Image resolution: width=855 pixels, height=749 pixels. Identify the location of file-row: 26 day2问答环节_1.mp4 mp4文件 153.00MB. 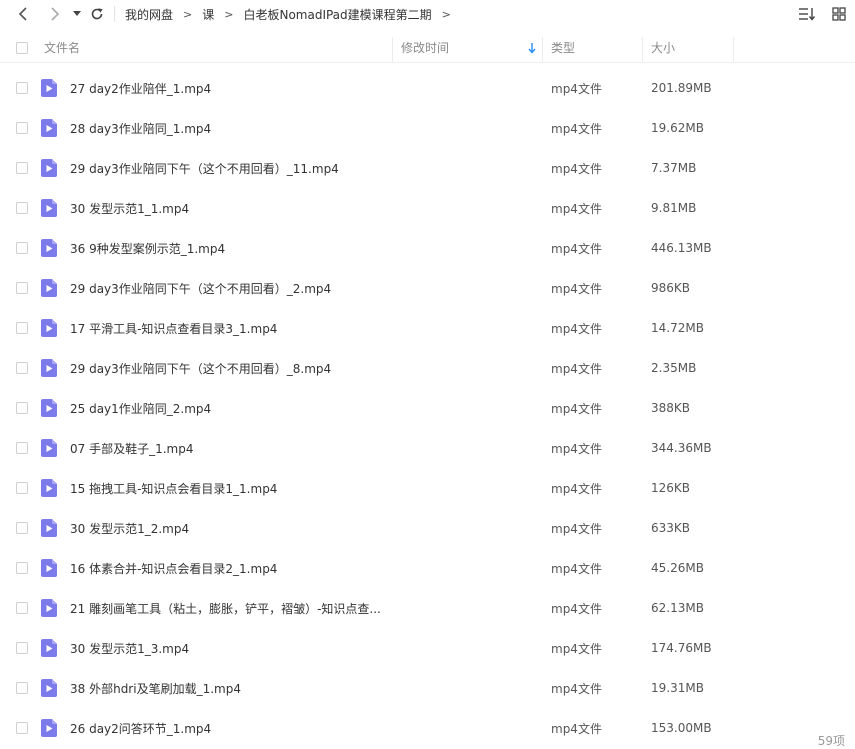
(427, 728).